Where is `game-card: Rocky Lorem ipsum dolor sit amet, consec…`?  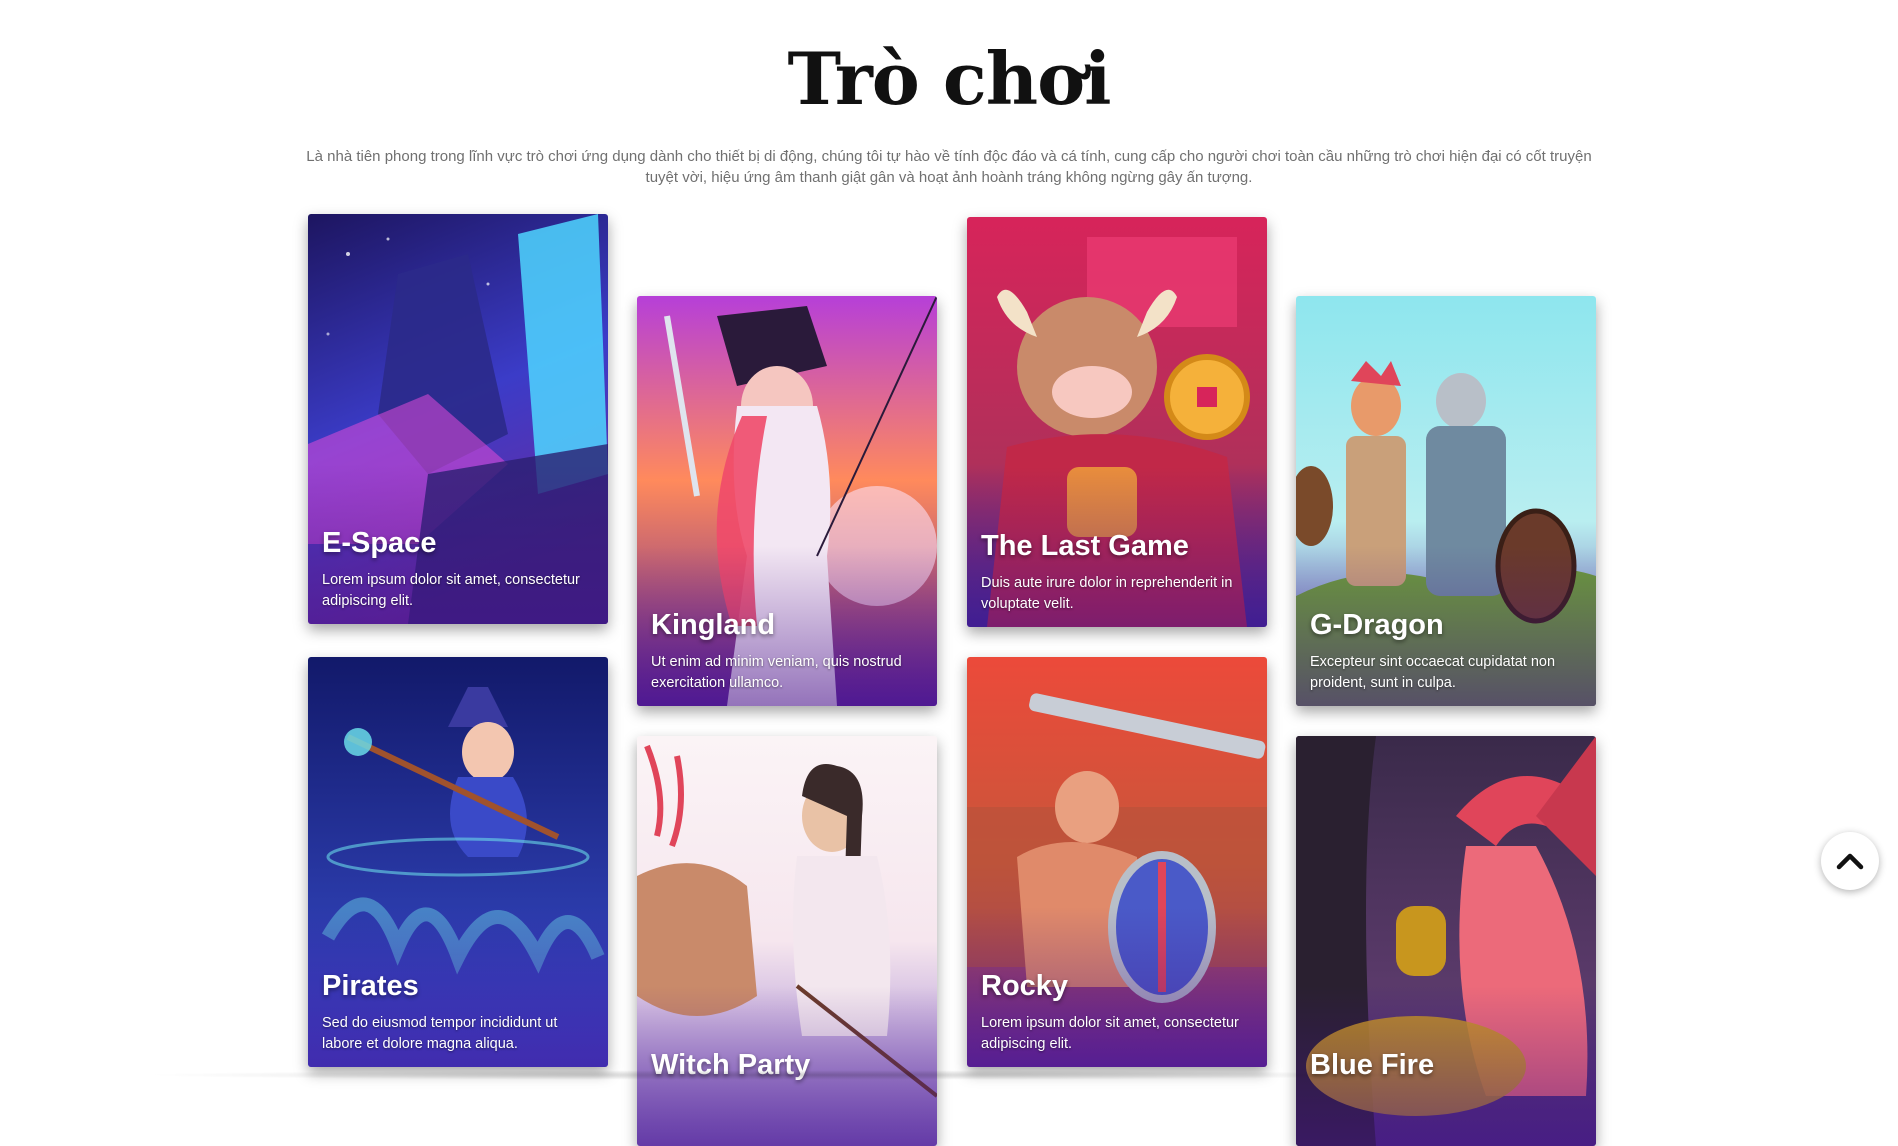 game-card: Rocky Lorem ipsum dolor sit amet, consec… is located at coordinates (1117, 862).